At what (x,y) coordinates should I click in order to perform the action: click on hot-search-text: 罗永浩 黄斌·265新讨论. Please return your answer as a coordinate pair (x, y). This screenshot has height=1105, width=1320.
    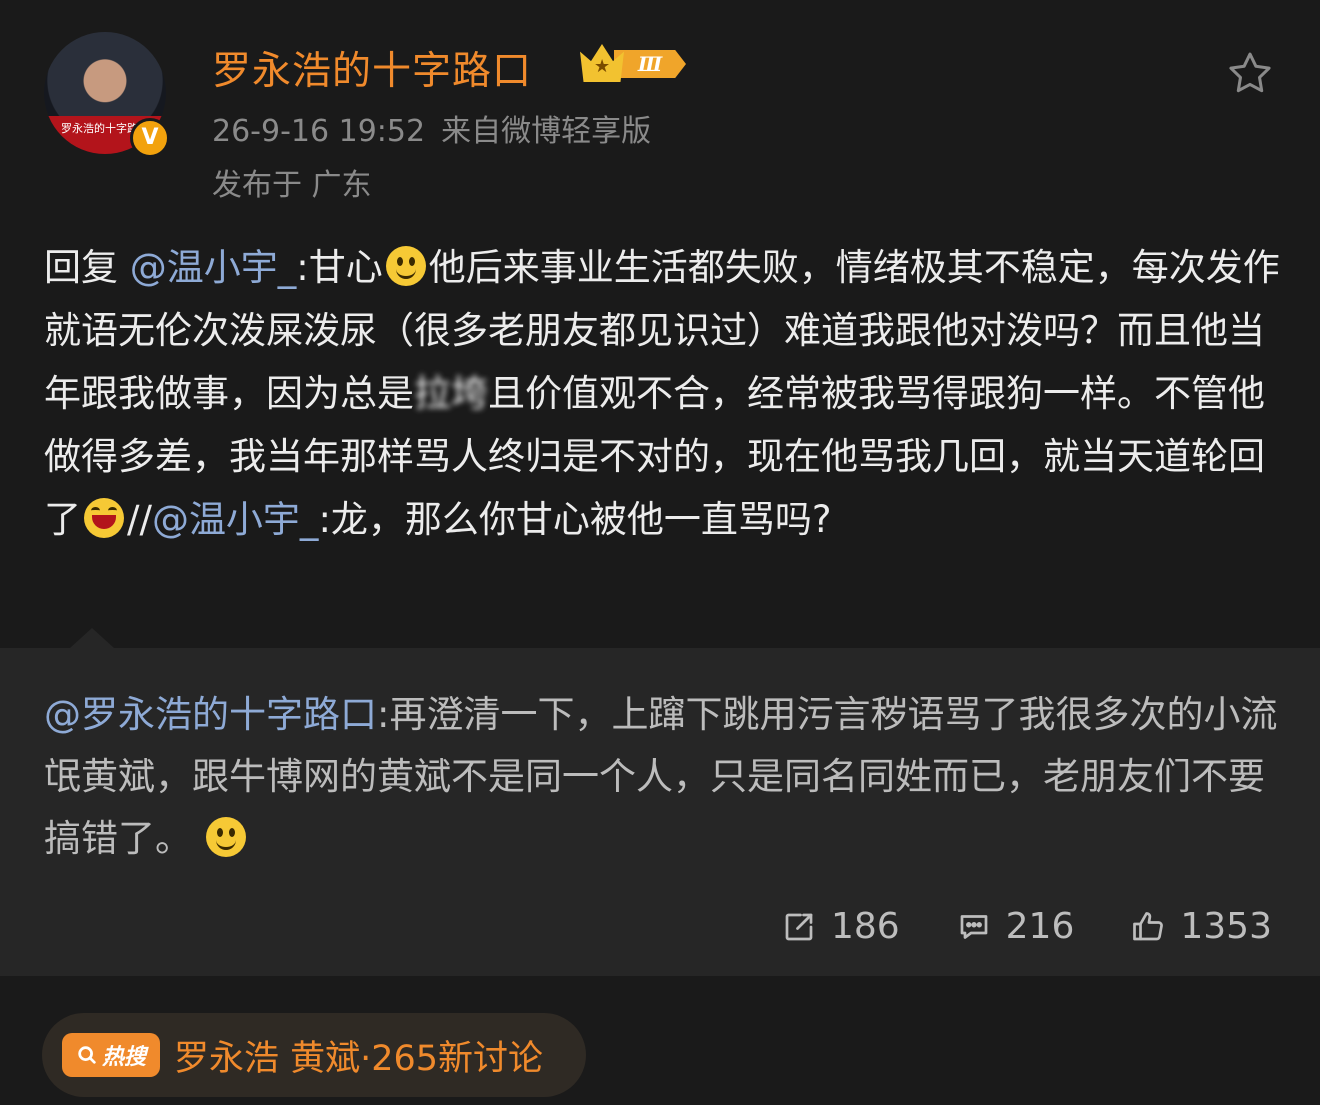
    Looking at the image, I should click on (359, 1058).